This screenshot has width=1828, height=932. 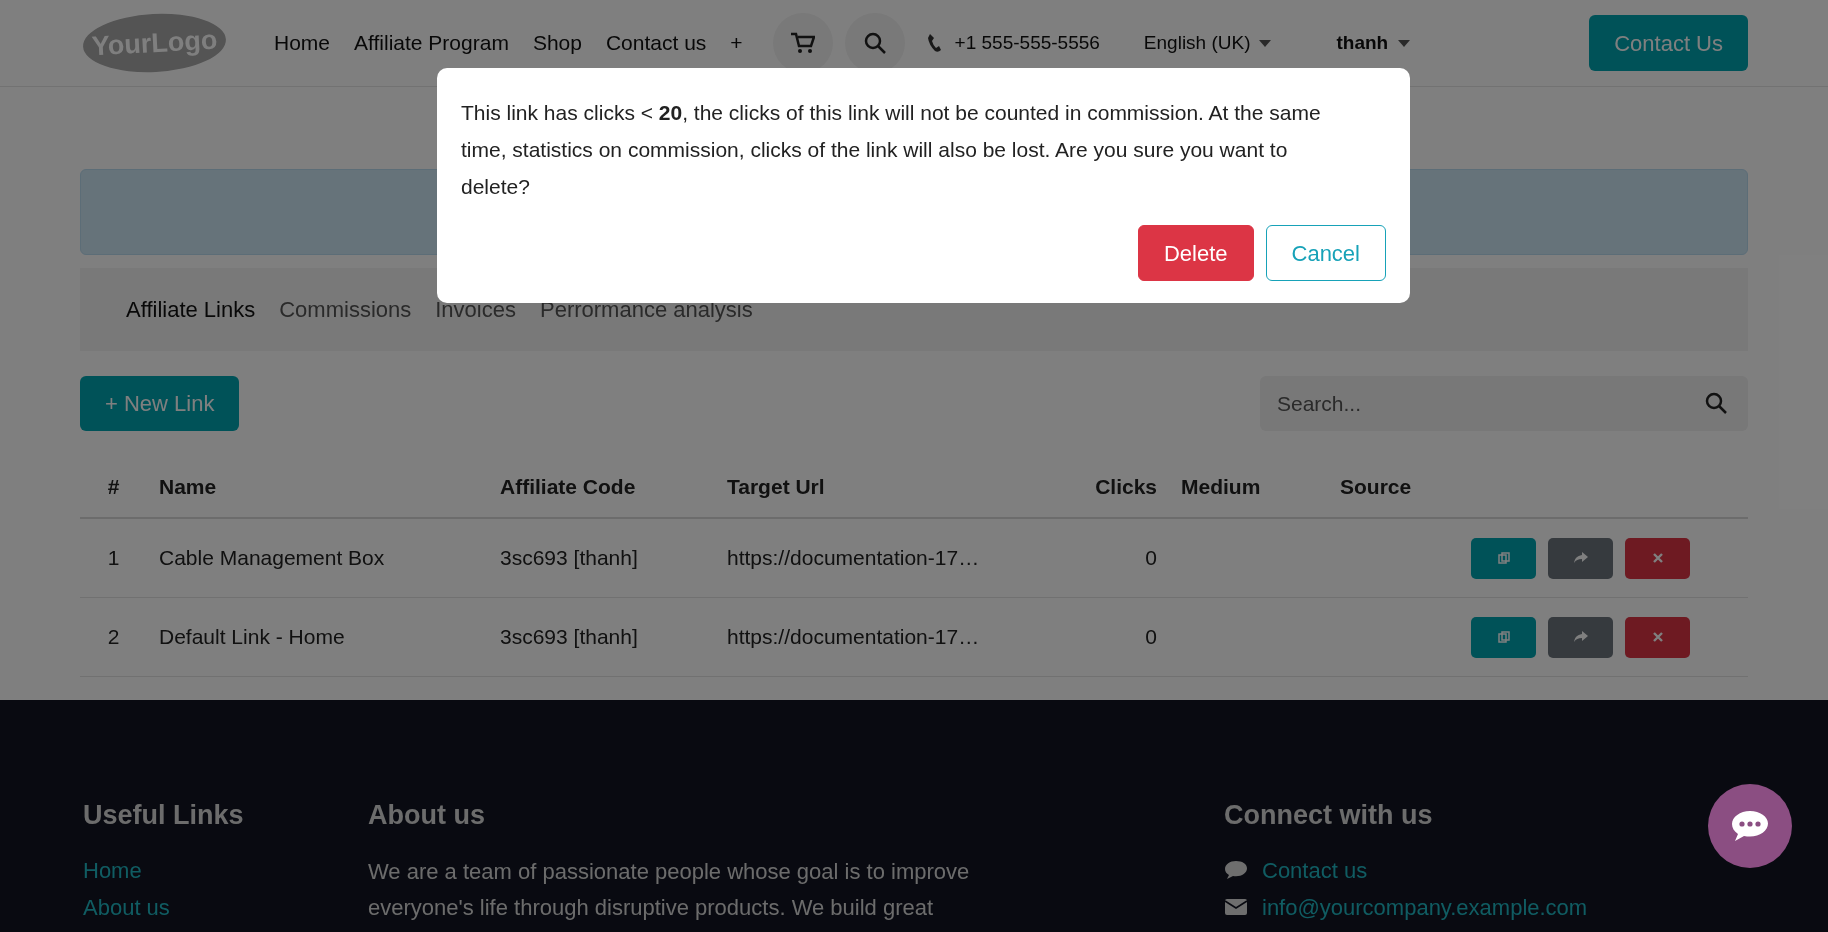 I want to click on footer-link: Home, so click(x=225, y=870).